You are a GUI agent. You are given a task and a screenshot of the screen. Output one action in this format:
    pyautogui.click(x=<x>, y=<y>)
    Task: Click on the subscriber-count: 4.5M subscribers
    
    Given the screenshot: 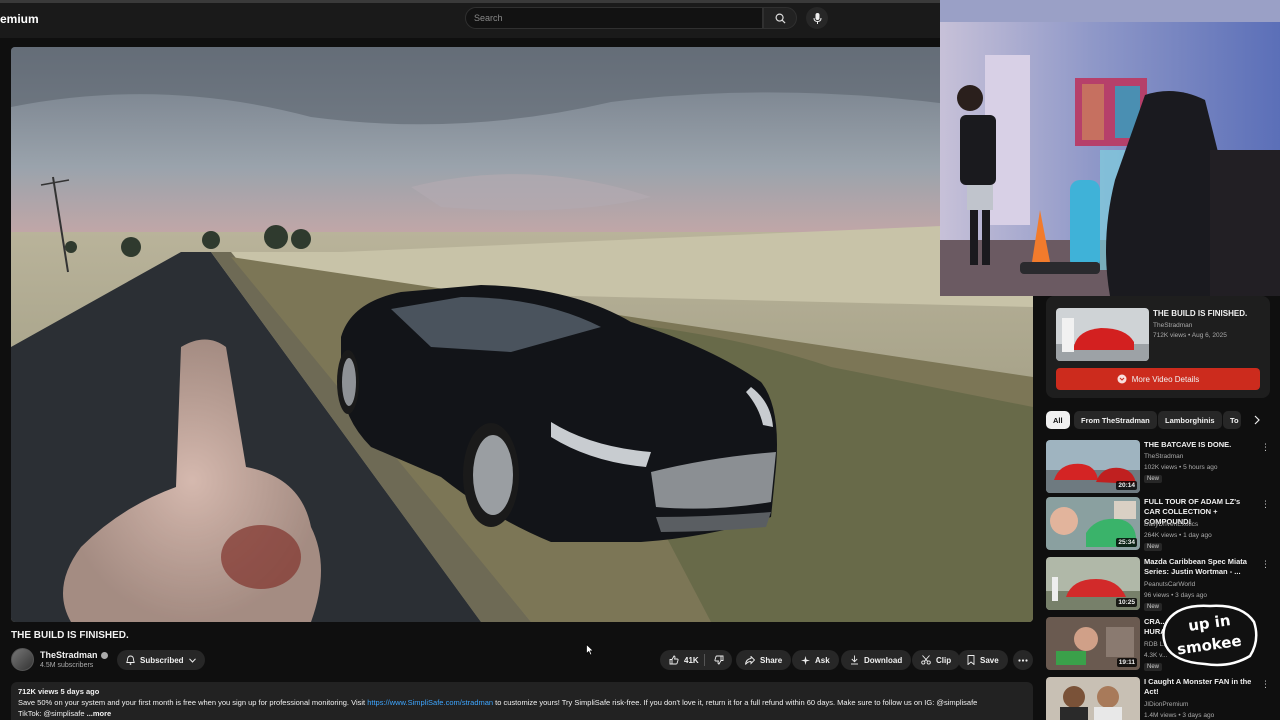 What is the action you would take?
    pyautogui.click(x=67, y=665)
    